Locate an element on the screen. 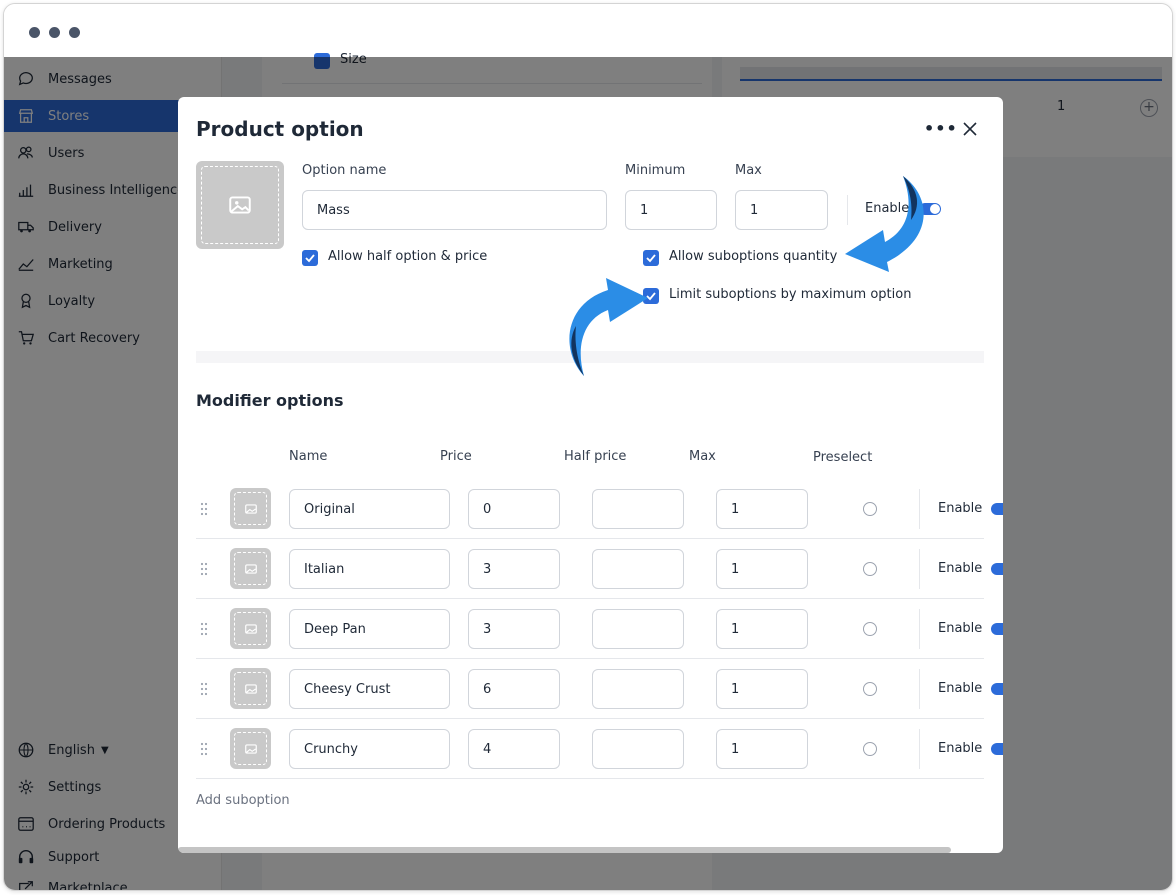 The height and width of the screenshot is (895, 1176). option-image-placeholder is located at coordinates (240, 205).